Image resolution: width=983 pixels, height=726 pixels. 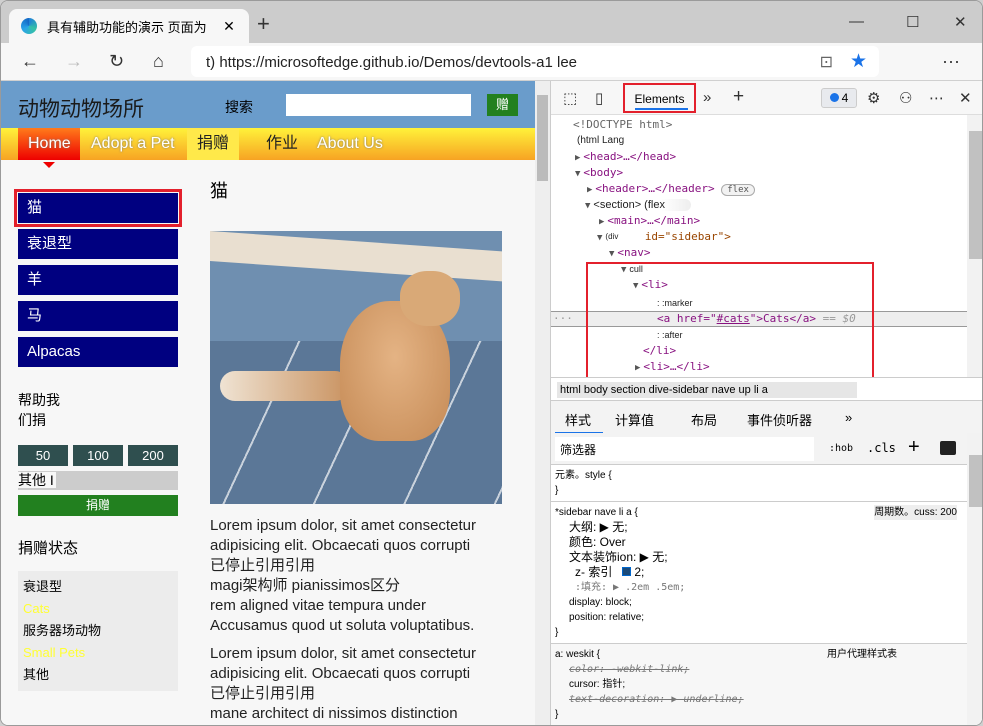 What do you see at coordinates (826, 62) in the screenshot?
I see `read-aloud-icon: ⊡` at bounding box center [826, 62].